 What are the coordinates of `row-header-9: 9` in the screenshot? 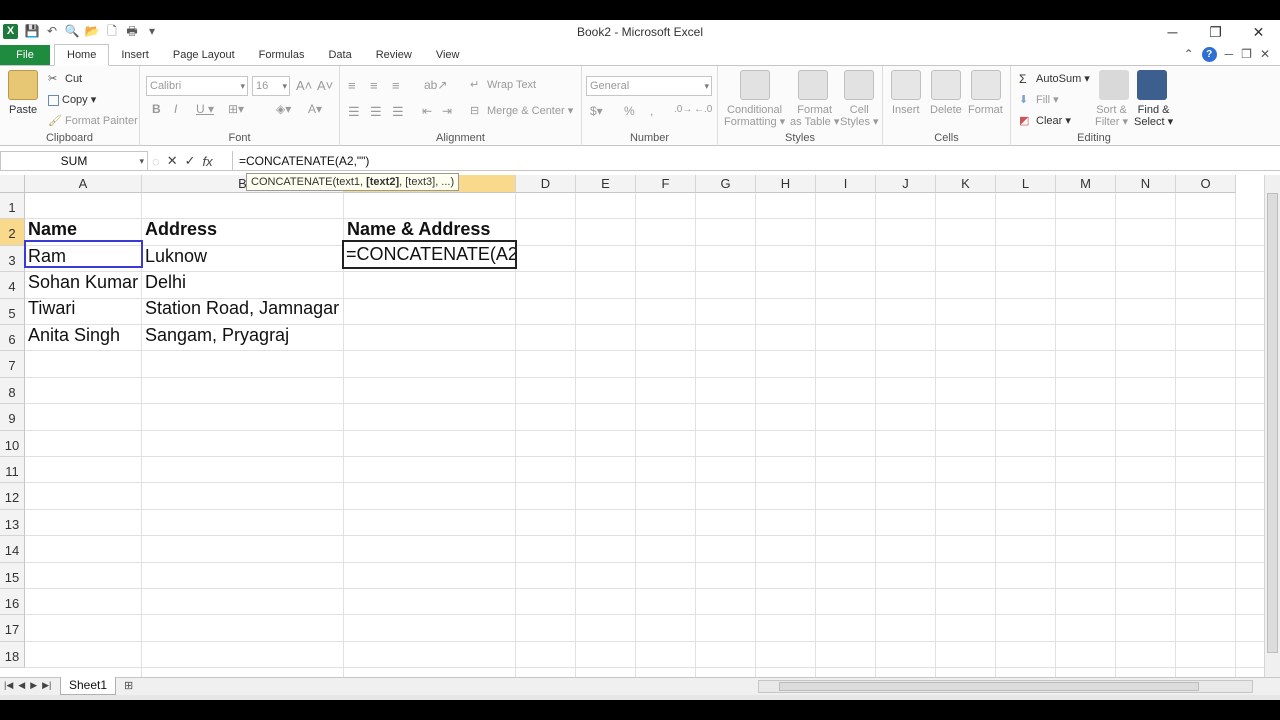 It's located at (12, 417).